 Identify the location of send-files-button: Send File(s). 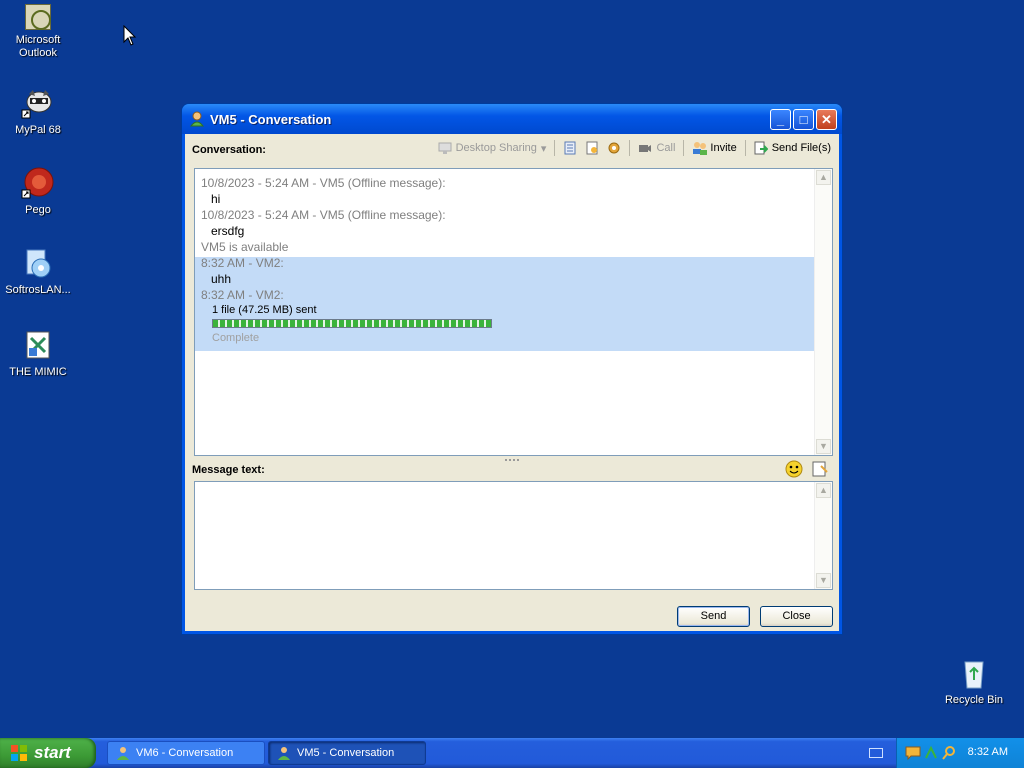
(792, 148).